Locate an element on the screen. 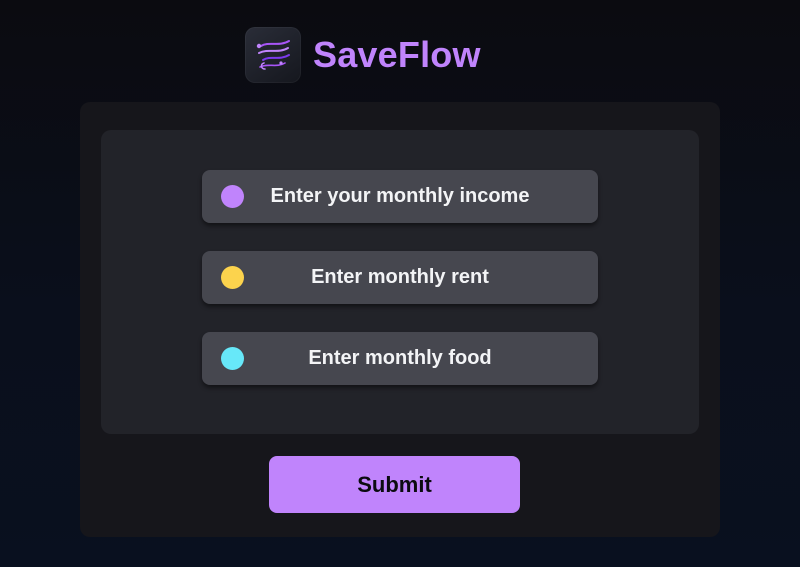 This screenshot has height=567, width=800. rent-field-placeholder: Enter monthly rent is located at coordinates (400, 277).